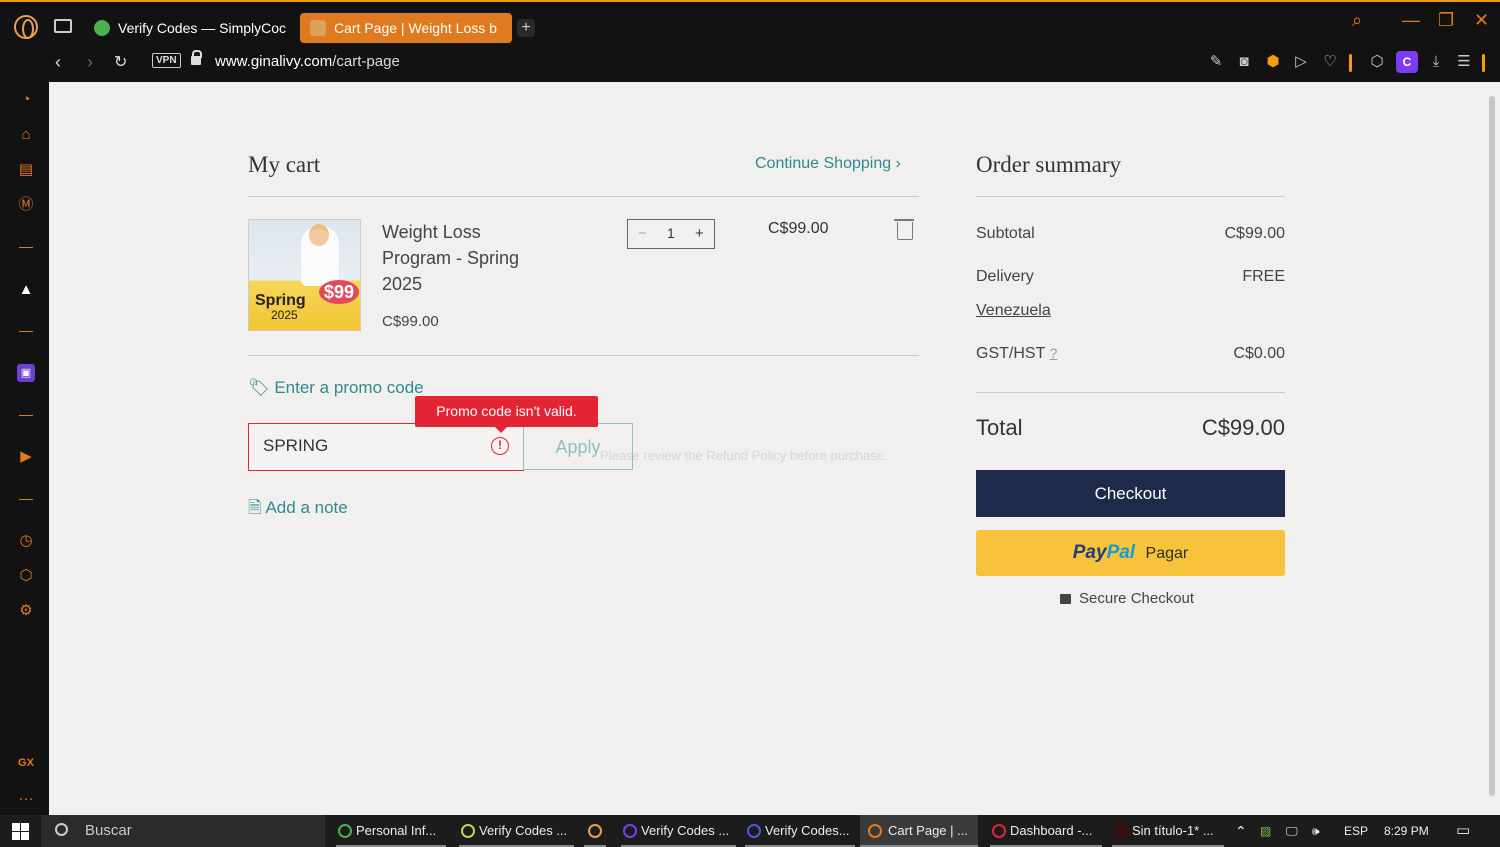 The height and width of the screenshot is (847, 1500). I want to click on network-icon: 🖵︎, so click(1292, 831).